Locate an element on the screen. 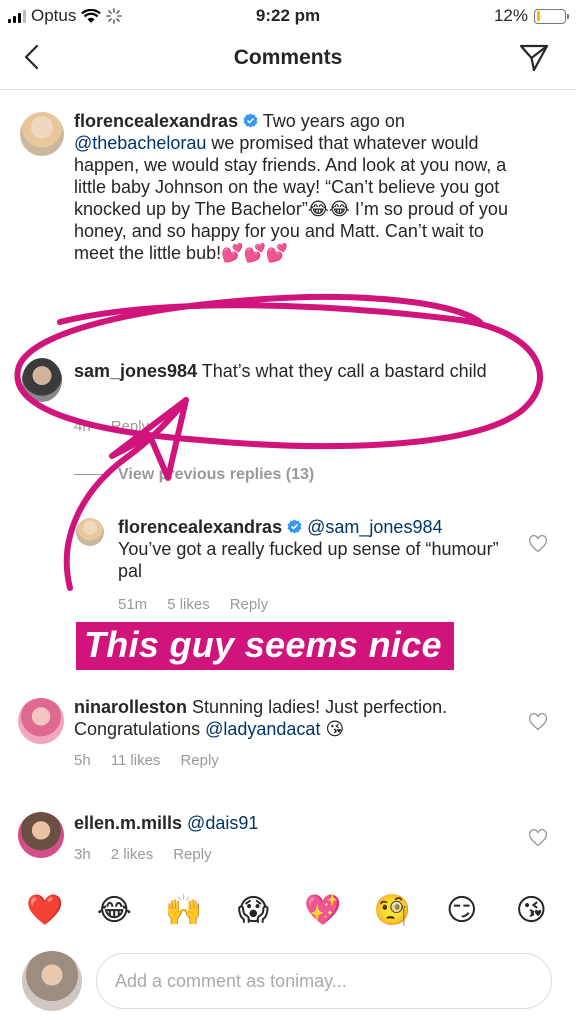  comment-time: 3h is located at coordinates (82, 854).